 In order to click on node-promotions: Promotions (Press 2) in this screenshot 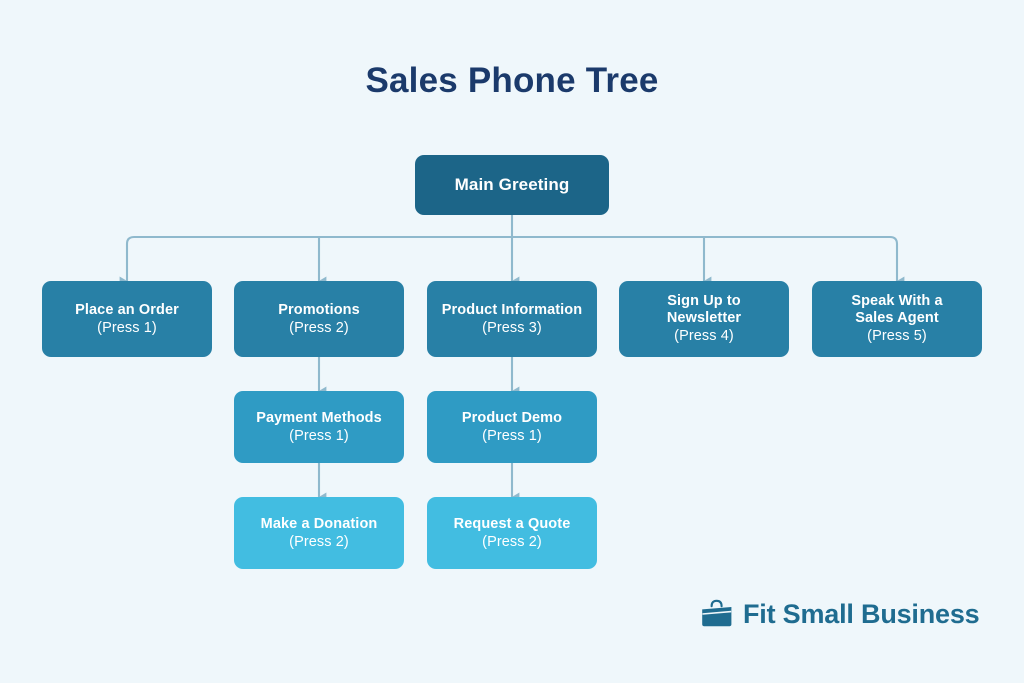, I will do `click(319, 319)`.